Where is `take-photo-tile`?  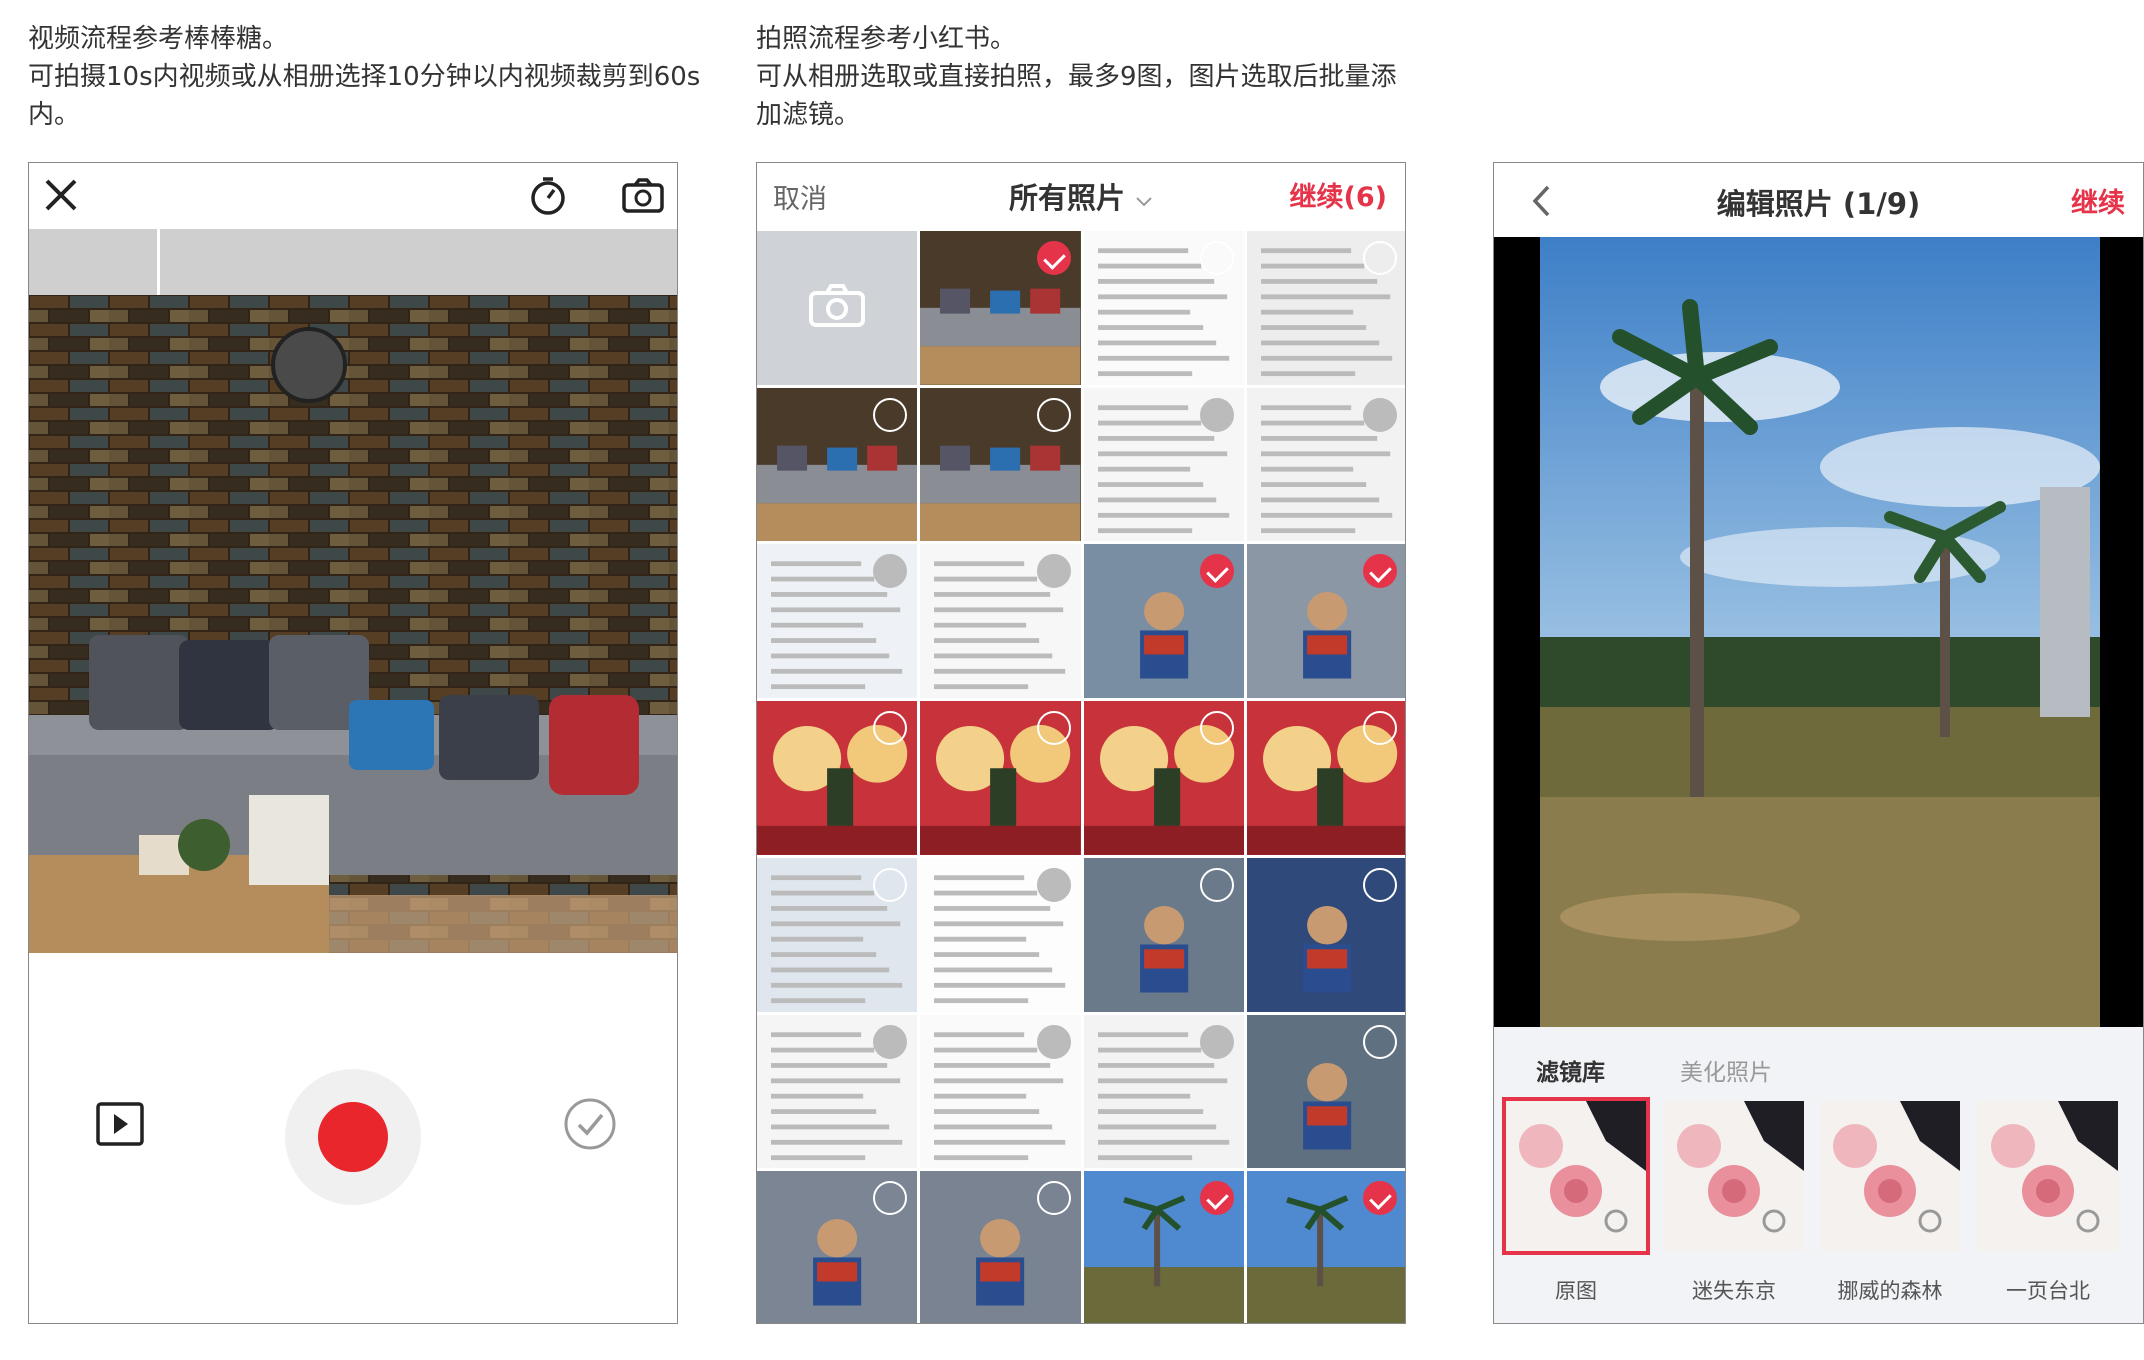
take-photo-tile is located at coordinates (837, 308).